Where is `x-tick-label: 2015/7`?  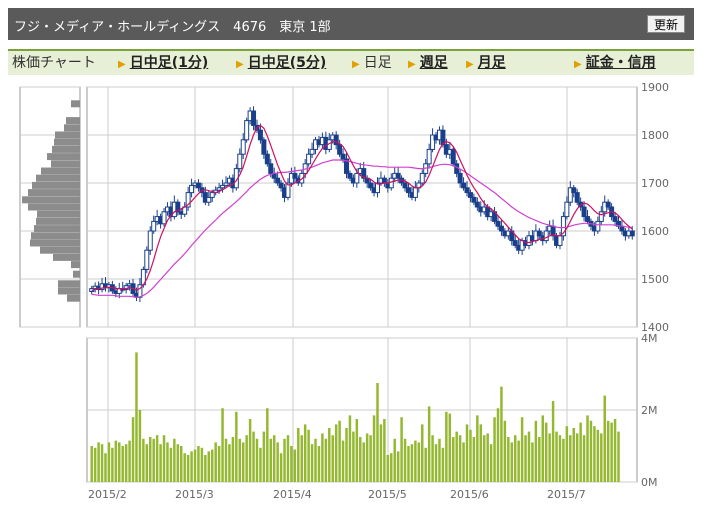 x-tick-label: 2015/7 is located at coordinates (566, 494).